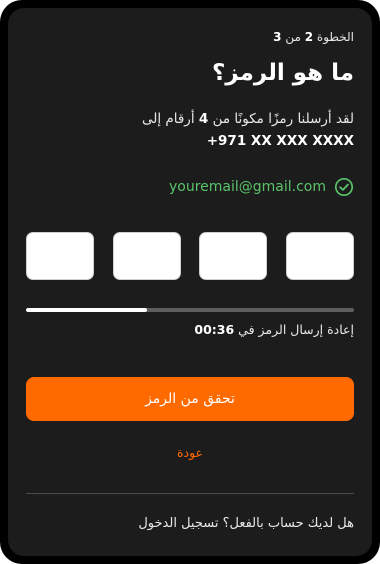 This screenshot has width=380, height=564. Describe the element at coordinates (87, 310) in the screenshot. I see `progress-fill` at that location.